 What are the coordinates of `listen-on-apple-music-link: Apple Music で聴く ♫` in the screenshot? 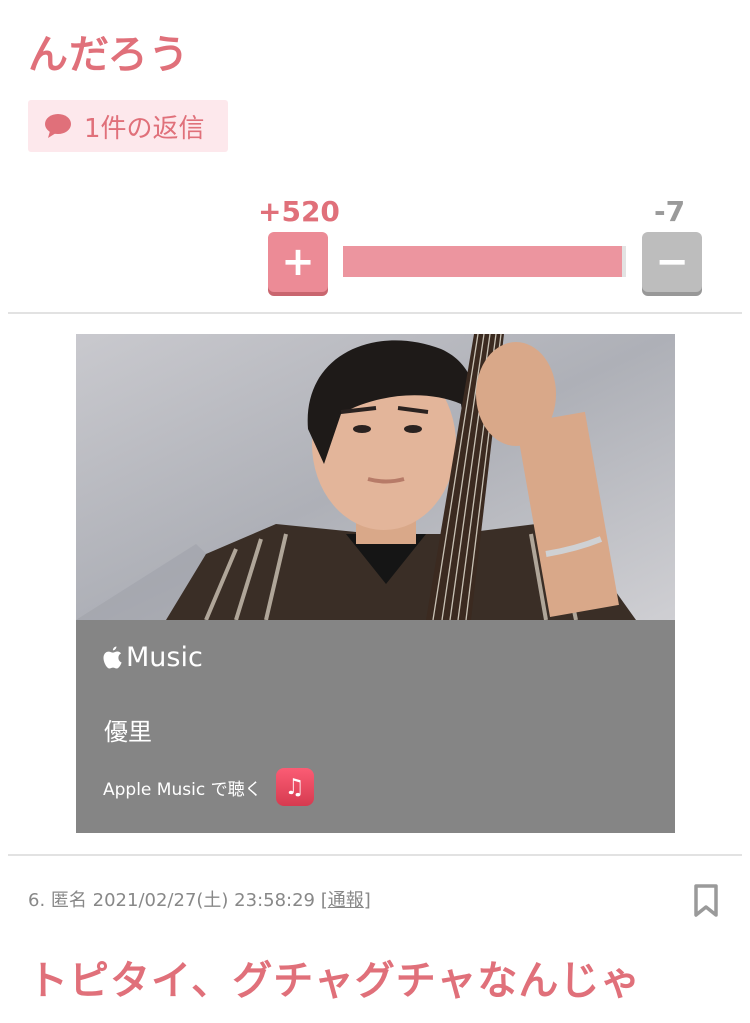 It's located at (208, 787).